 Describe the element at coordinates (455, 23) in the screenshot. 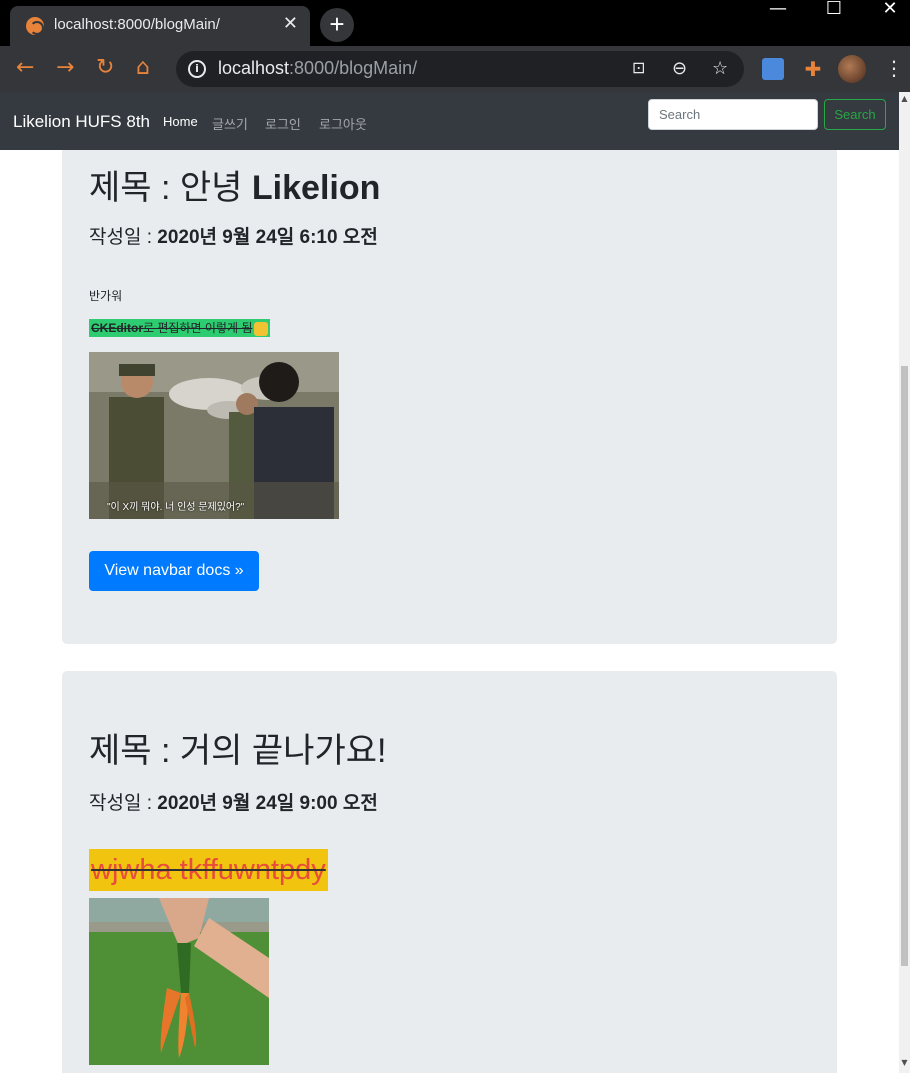

I see `browser-tab-strip: localhost:8000/blogMain/ ✕ + — ☐ ✕` at that location.